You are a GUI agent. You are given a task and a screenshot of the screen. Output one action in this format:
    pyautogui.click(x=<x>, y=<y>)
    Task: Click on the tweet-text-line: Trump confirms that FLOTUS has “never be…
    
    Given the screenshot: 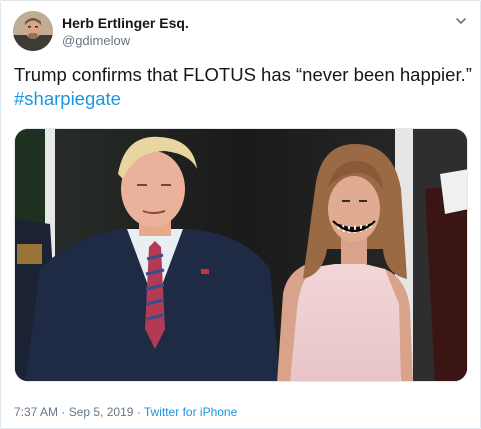 What is the action you would take?
    pyautogui.click(x=243, y=74)
    